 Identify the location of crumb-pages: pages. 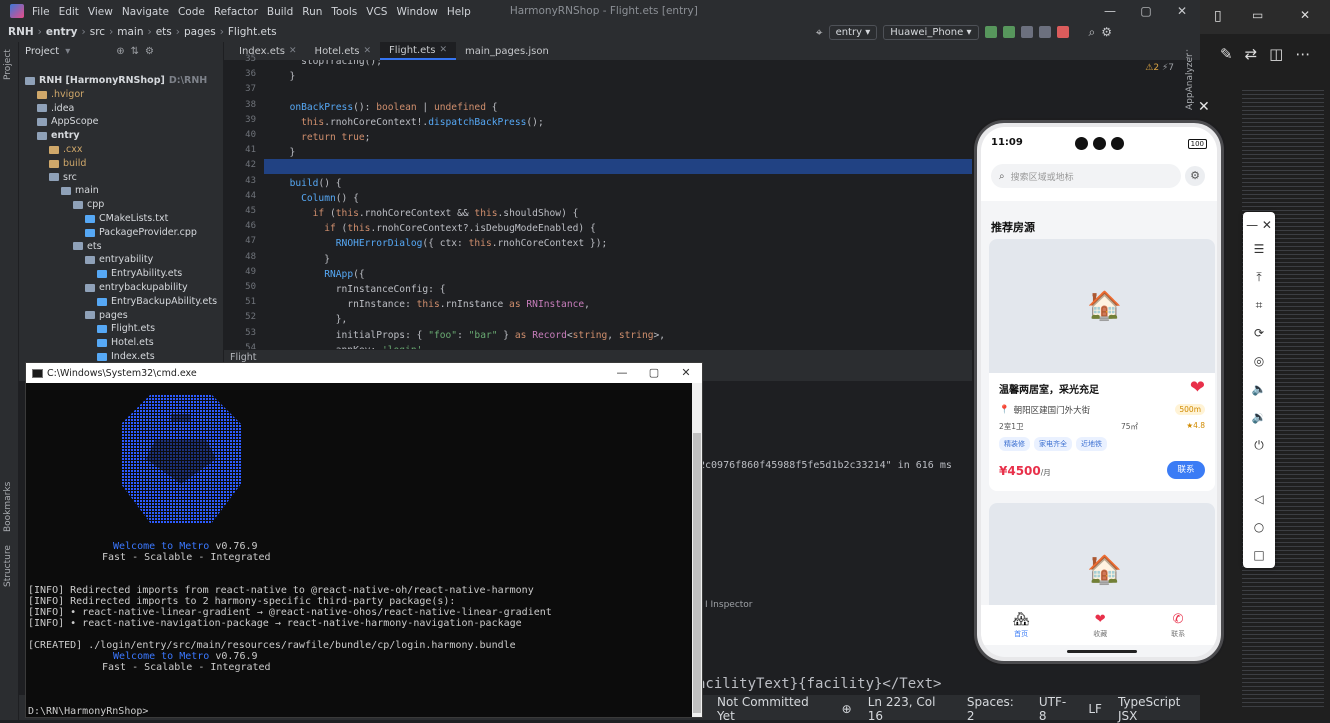
(200, 32).